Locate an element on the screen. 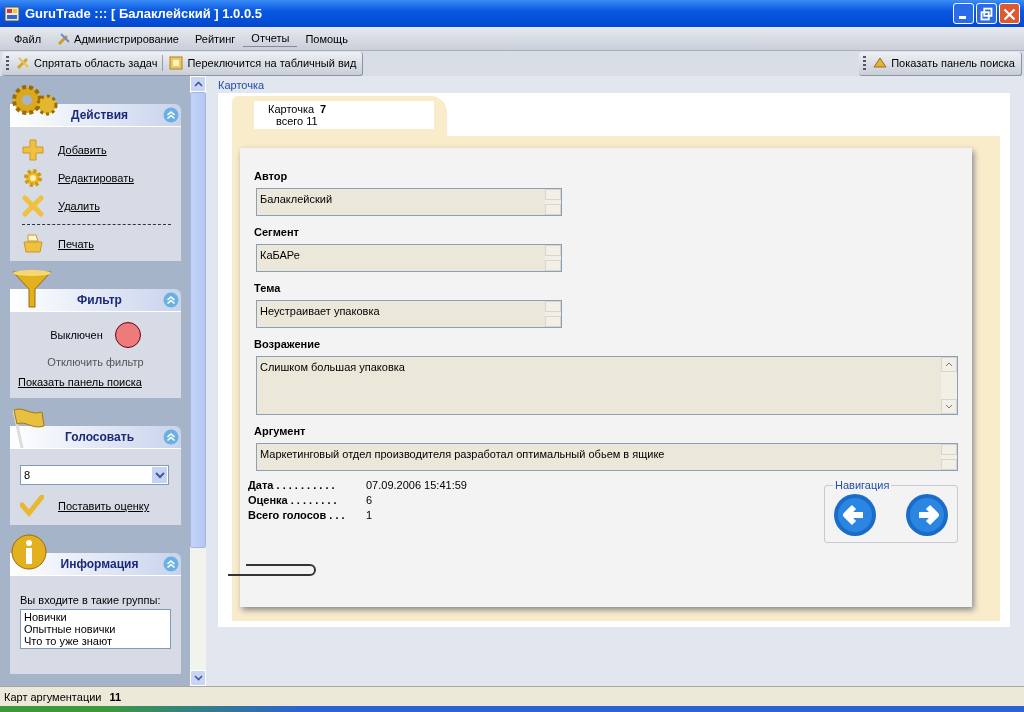 This screenshot has height=712, width=1024. card-total: всего 11 is located at coordinates (297, 121).